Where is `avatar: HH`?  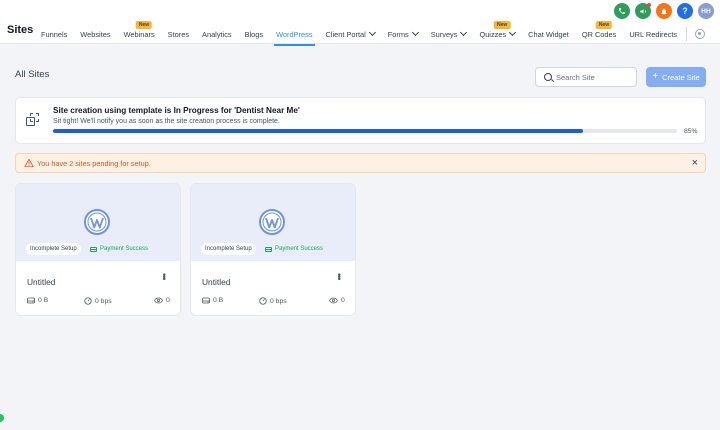
avatar: HH is located at coordinates (706, 11).